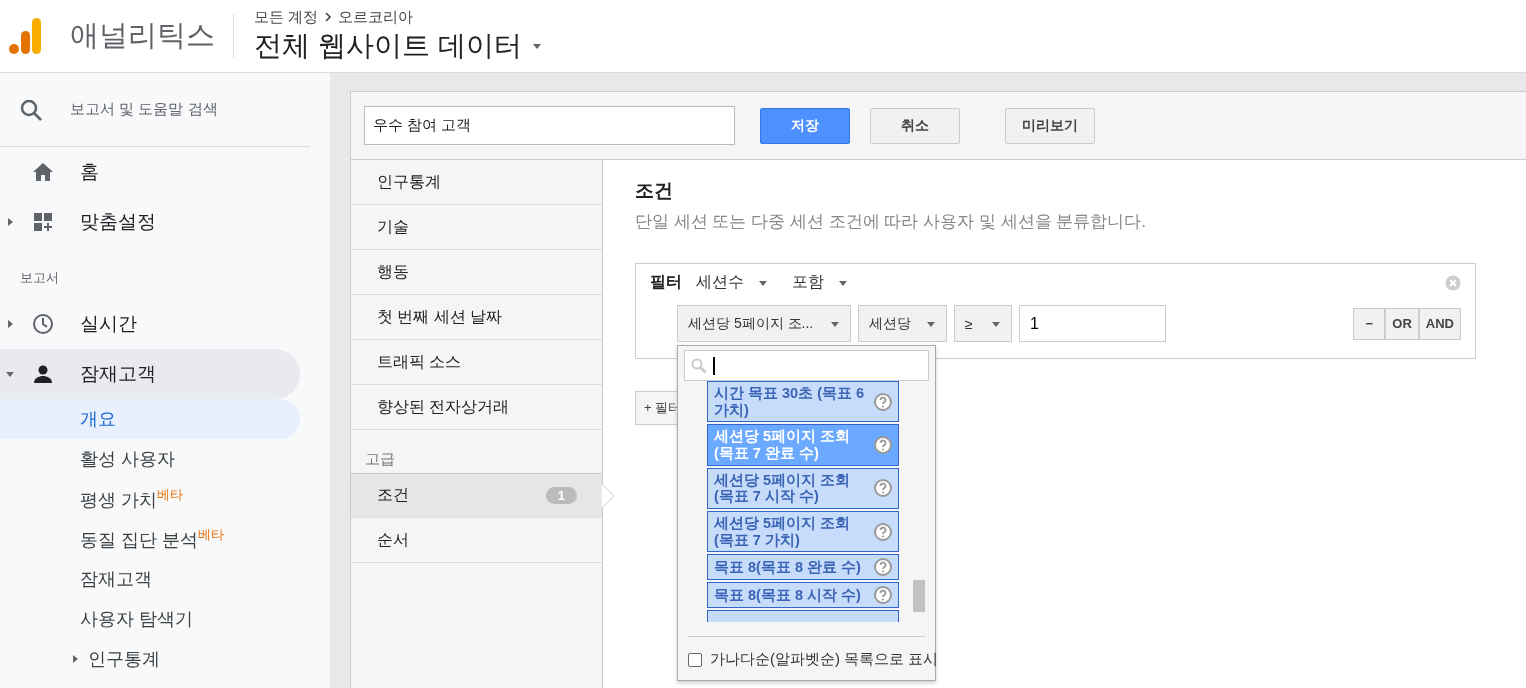 Image resolution: width=1526 pixels, height=688 pixels. Describe the element at coordinates (476, 540) in the screenshot. I see `category-tab: 순서` at that location.